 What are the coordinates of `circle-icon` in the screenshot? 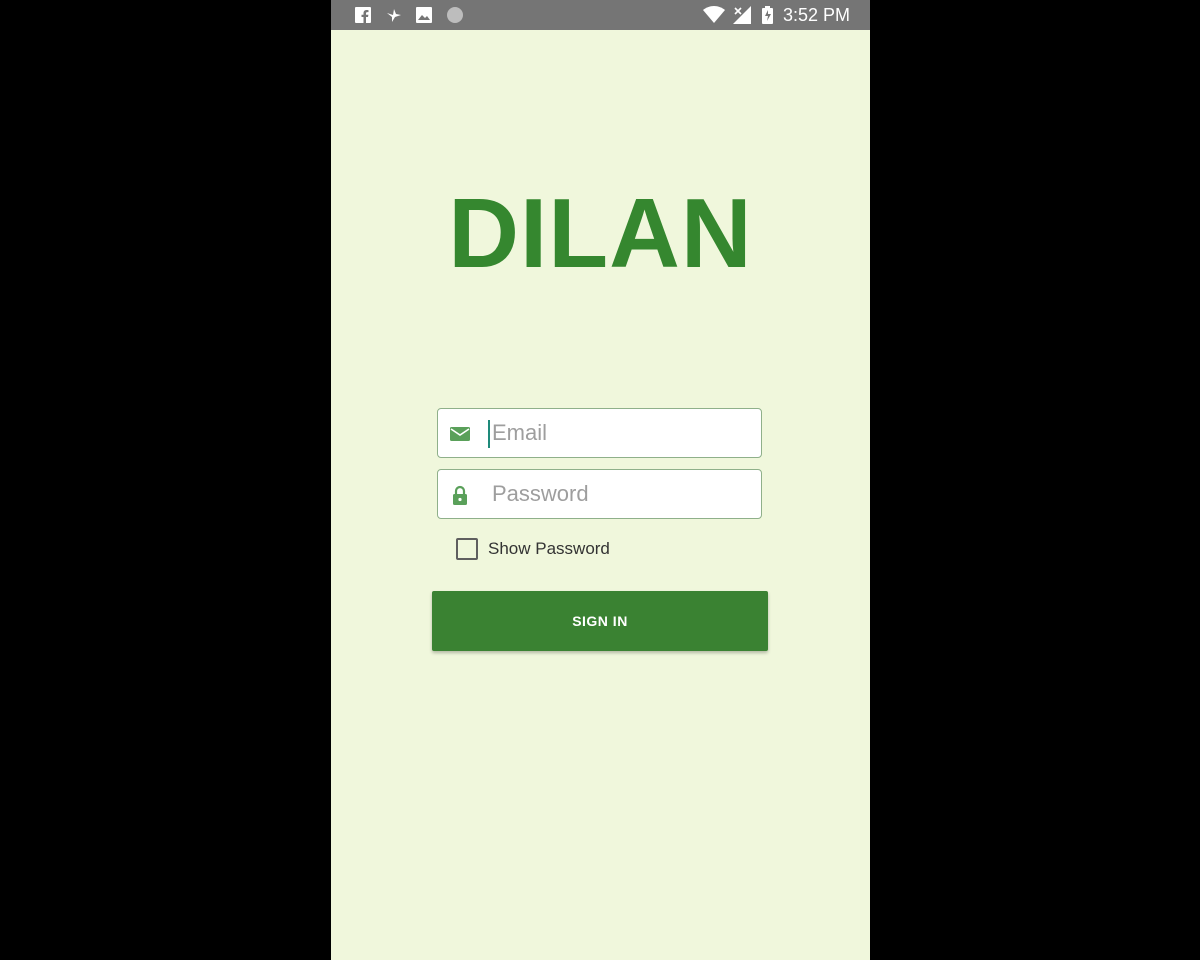 It's located at (455, 15).